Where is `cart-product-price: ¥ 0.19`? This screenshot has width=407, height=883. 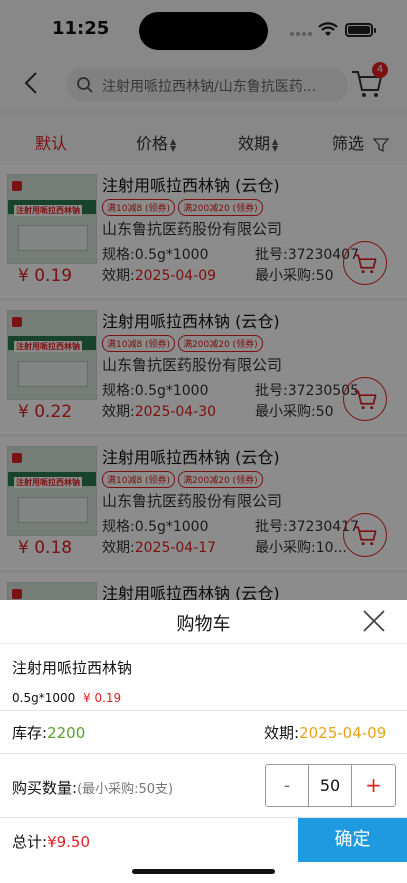
cart-product-price: ¥ 0.19 is located at coordinates (102, 698).